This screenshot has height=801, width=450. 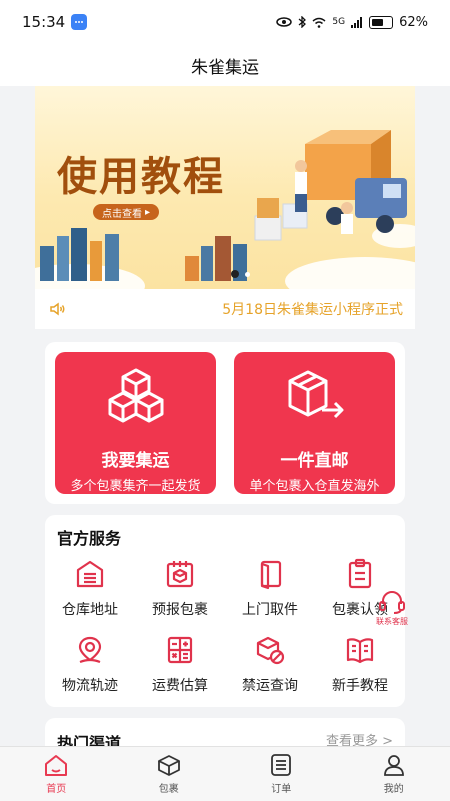 What do you see at coordinates (314, 484) in the screenshot?
I see `direct-mail-subtitle: 单个包裹入仓直发海外` at bounding box center [314, 484].